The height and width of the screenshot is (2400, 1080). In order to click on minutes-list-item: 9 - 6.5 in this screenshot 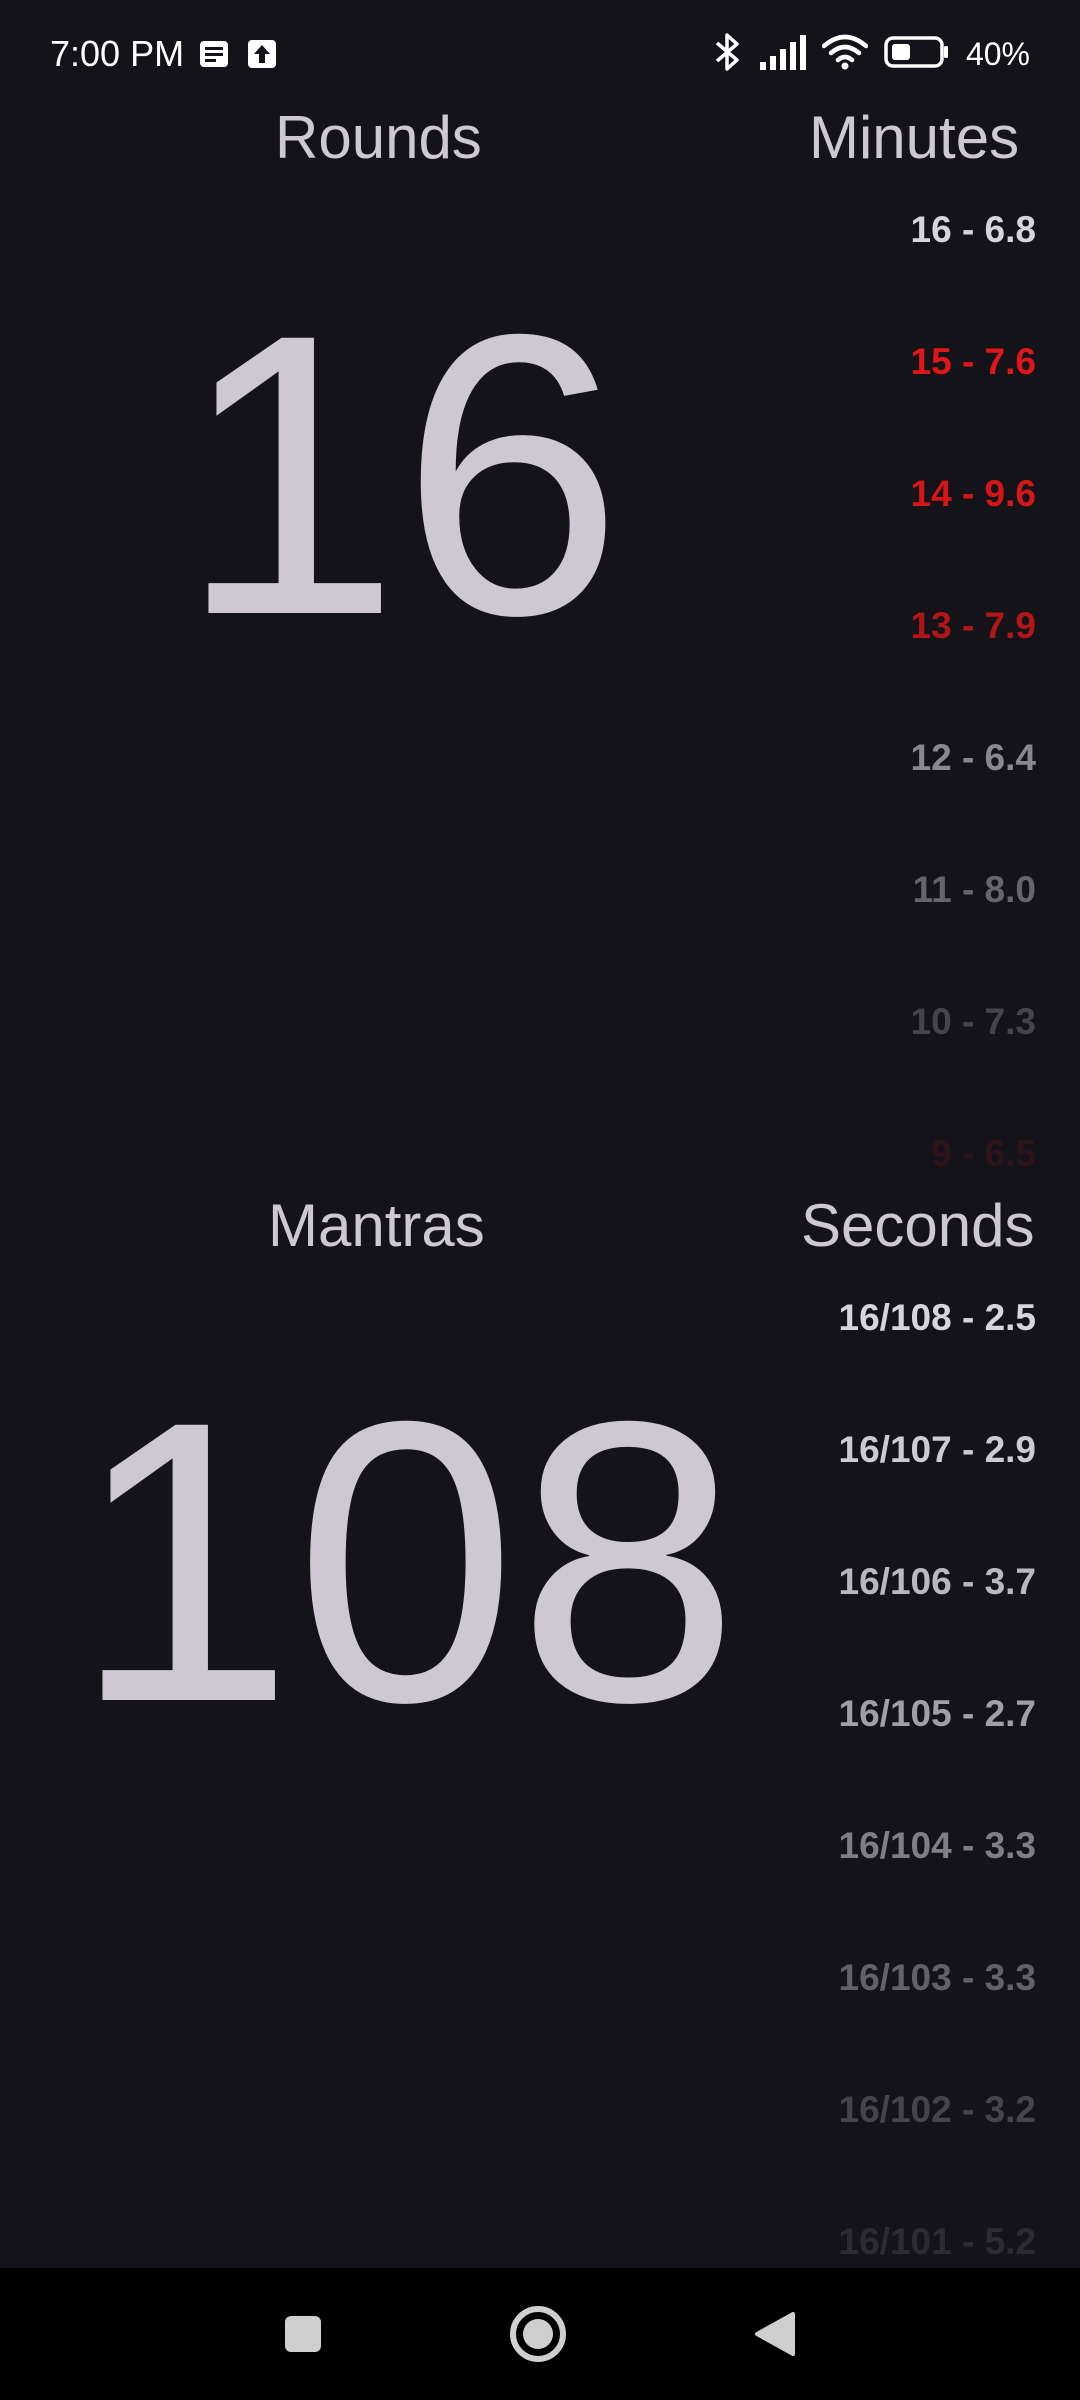, I will do `click(983, 1148)`.